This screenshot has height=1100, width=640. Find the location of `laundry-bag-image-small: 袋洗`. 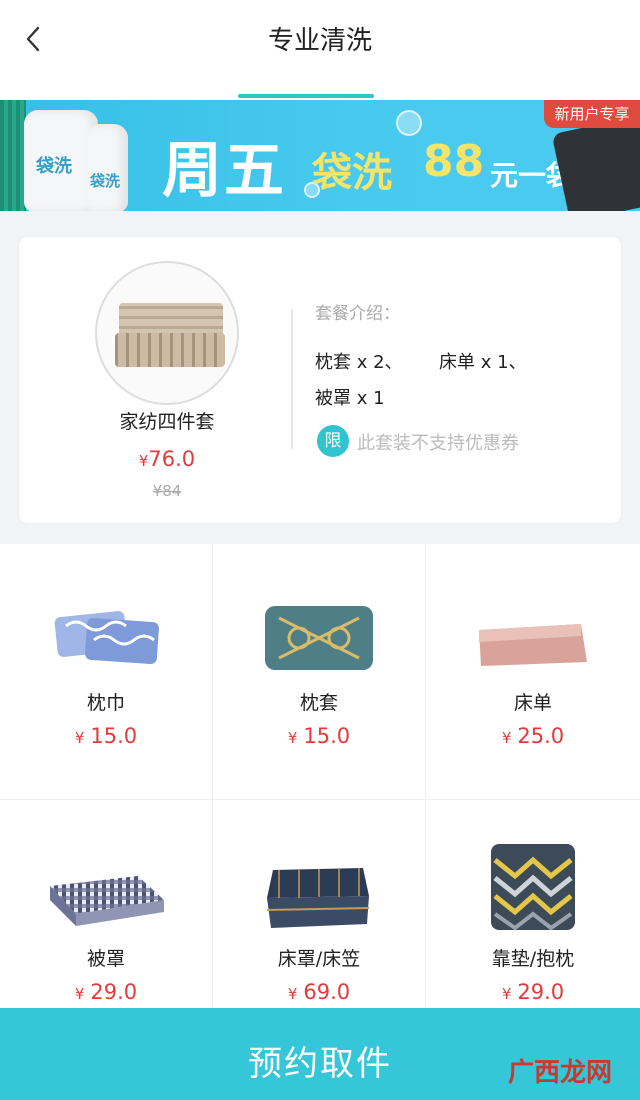

laundry-bag-image-small: 袋洗 is located at coordinates (107, 167).